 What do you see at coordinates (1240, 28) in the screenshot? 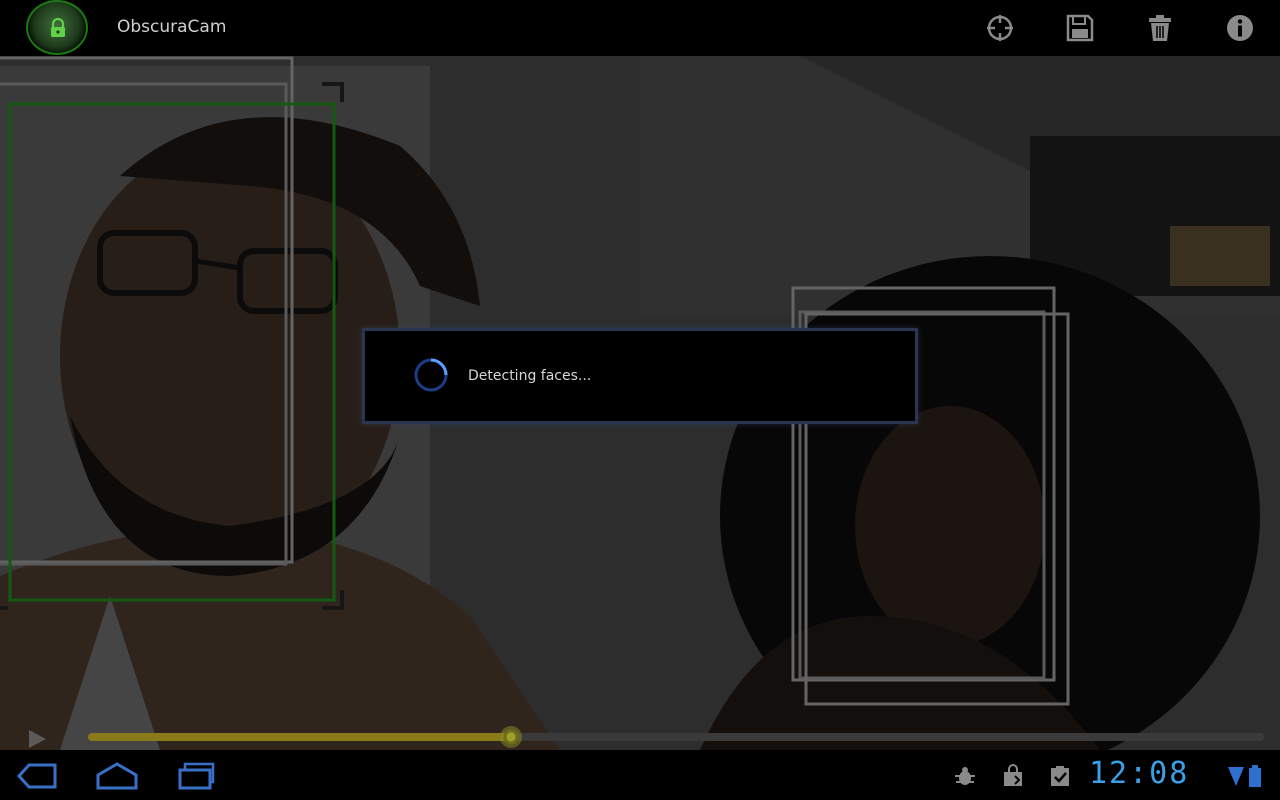
I see `info-icon` at bounding box center [1240, 28].